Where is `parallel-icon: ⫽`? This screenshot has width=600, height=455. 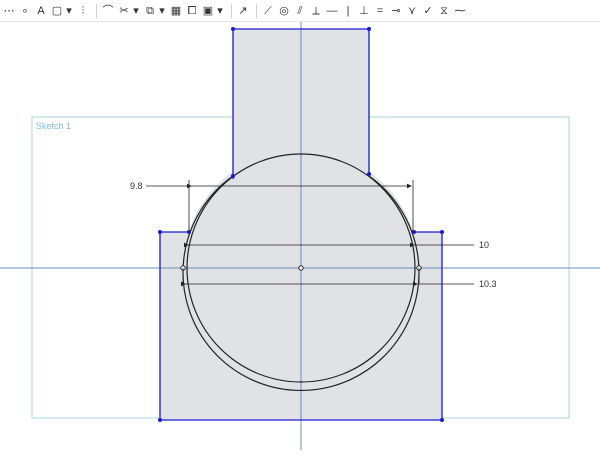 parallel-icon: ⫽ is located at coordinates (300, 11).